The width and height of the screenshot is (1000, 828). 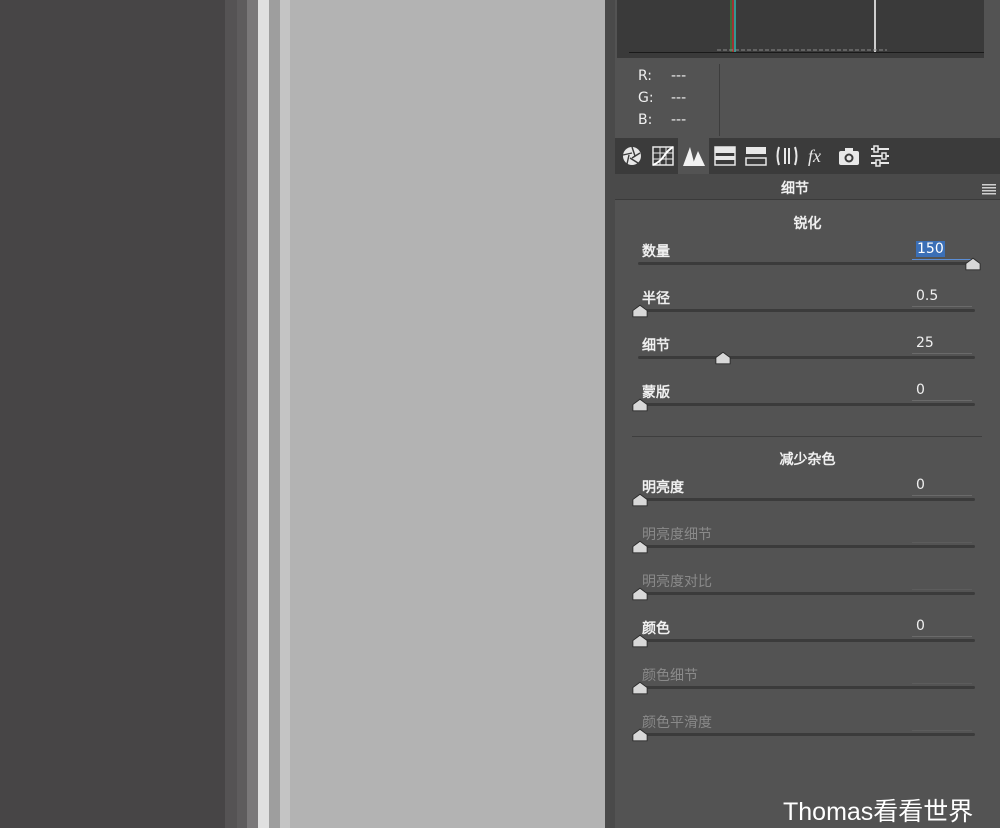 I want to click on histogram-plot, so click(x=800, y=29).